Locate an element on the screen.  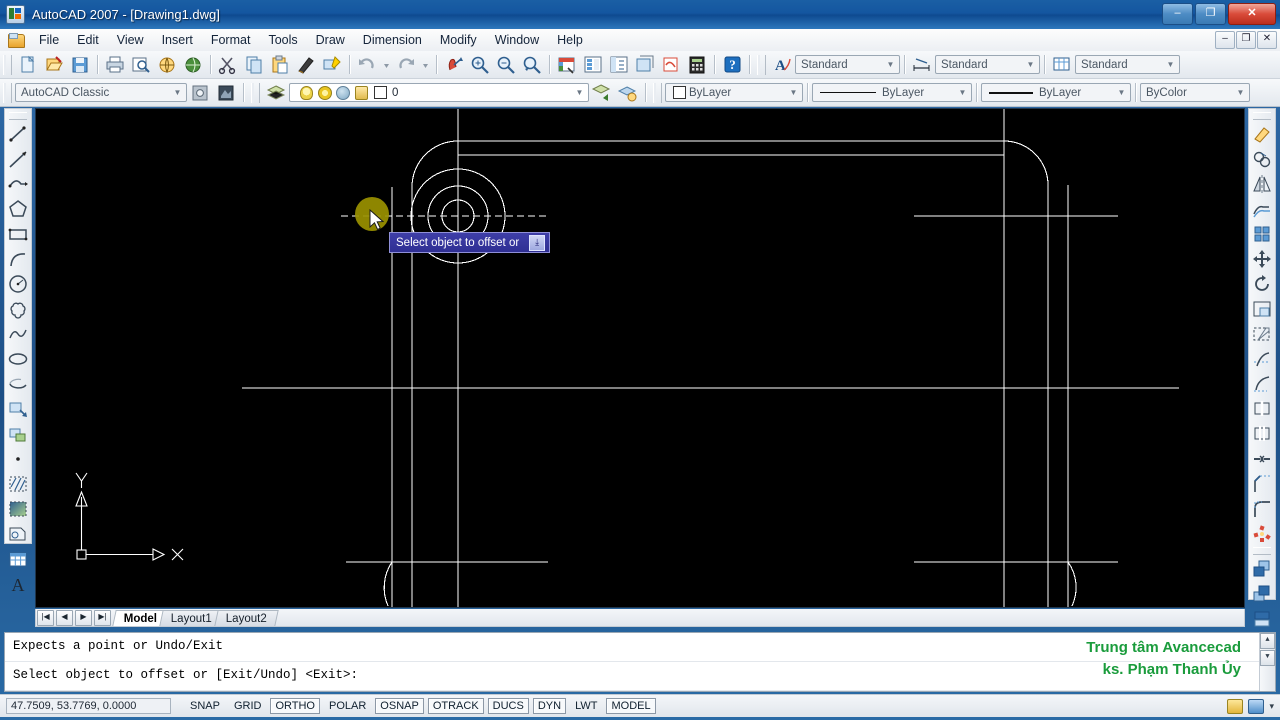
chamfer-icon is located at coordinates (1262, 484).